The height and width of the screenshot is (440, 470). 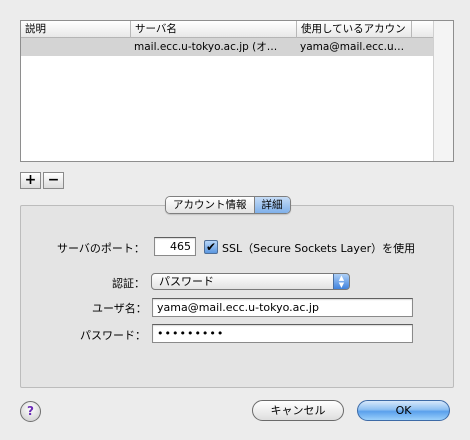 What do you see at coordinates (119, 308) in the screenshot?
I see `username-label: ユーザ名：` at bounding box center [119, 308].